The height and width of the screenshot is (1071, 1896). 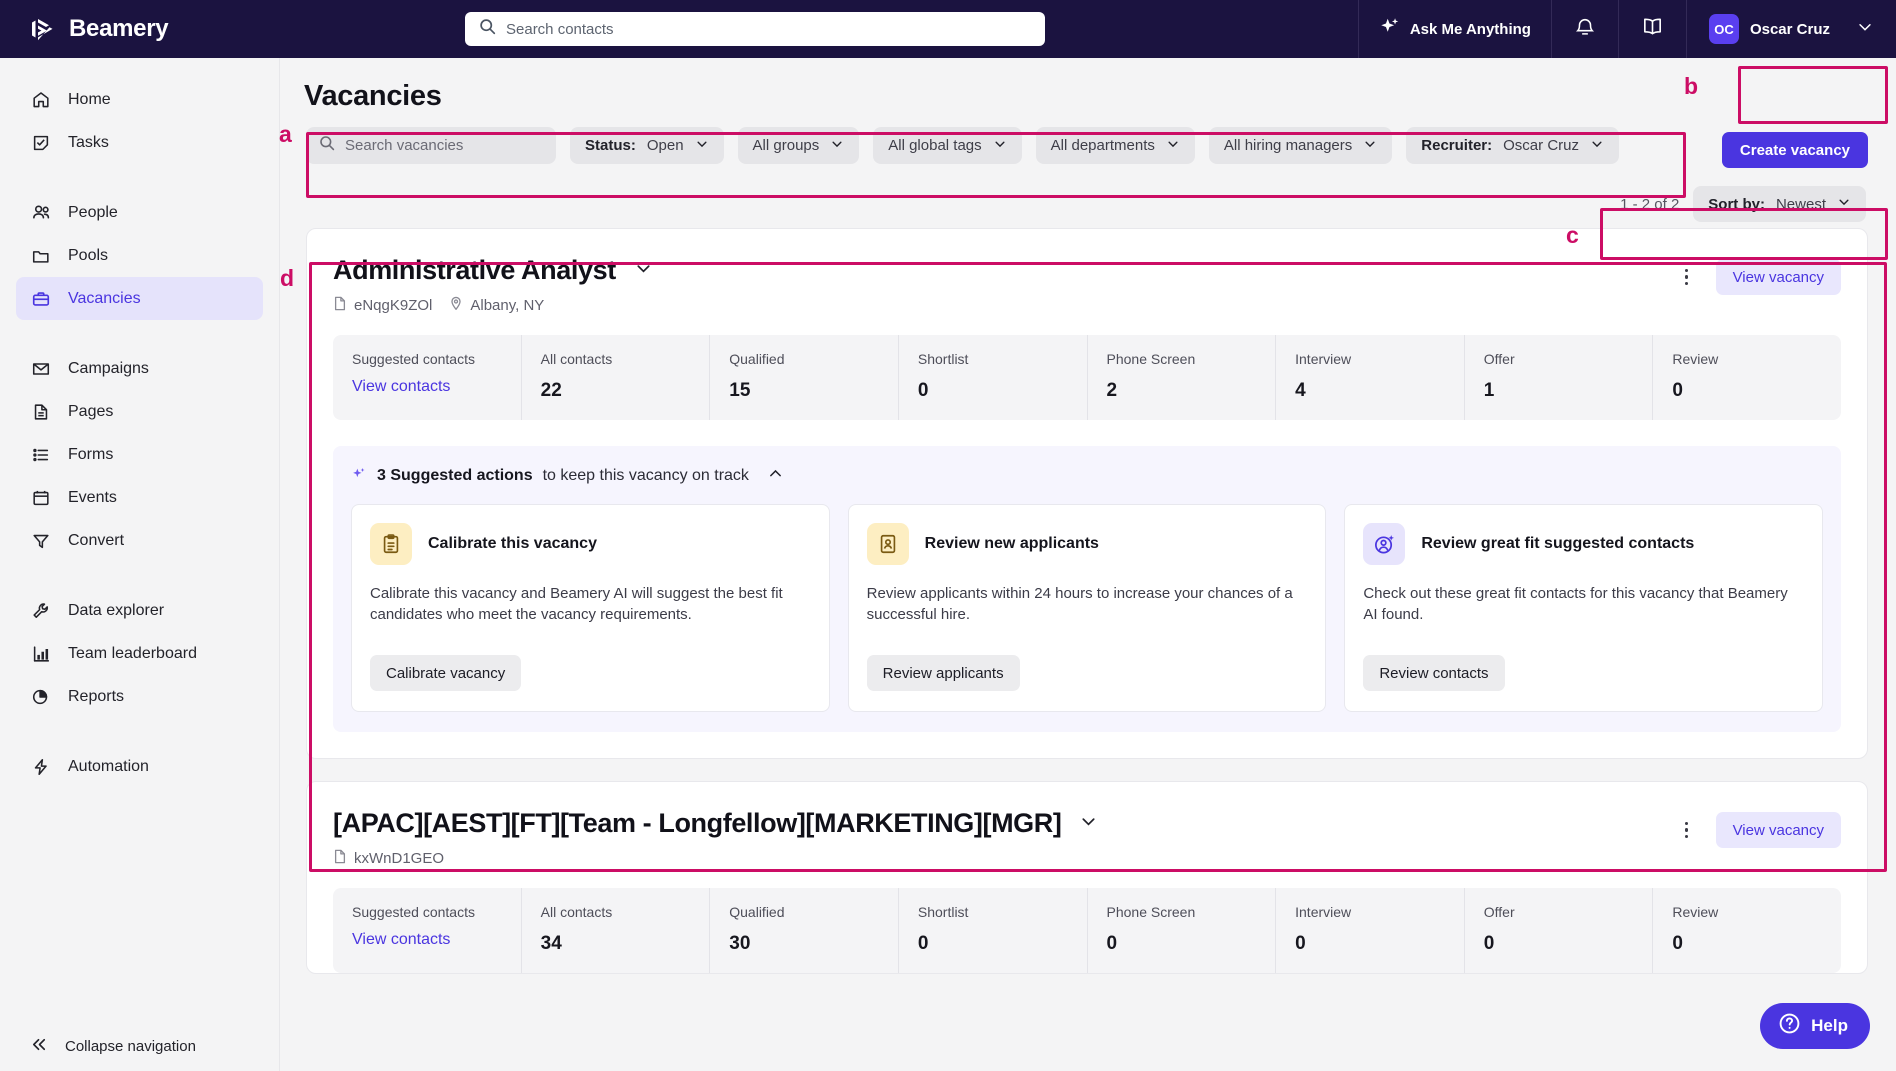 What do you see at coordinates (943, 912) in the screenshot?
I see `stat-label: Shortlist` at bounding box center [943, 912].